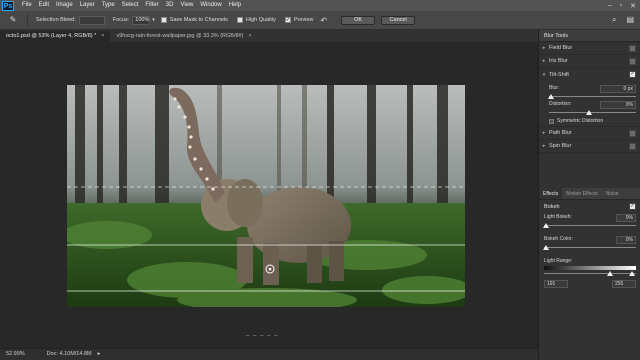 This screenshot has width=640, height=360. Describe the element at coordinates (91, 20) in the screenshot. I see `selection-bleed-input` at that location.